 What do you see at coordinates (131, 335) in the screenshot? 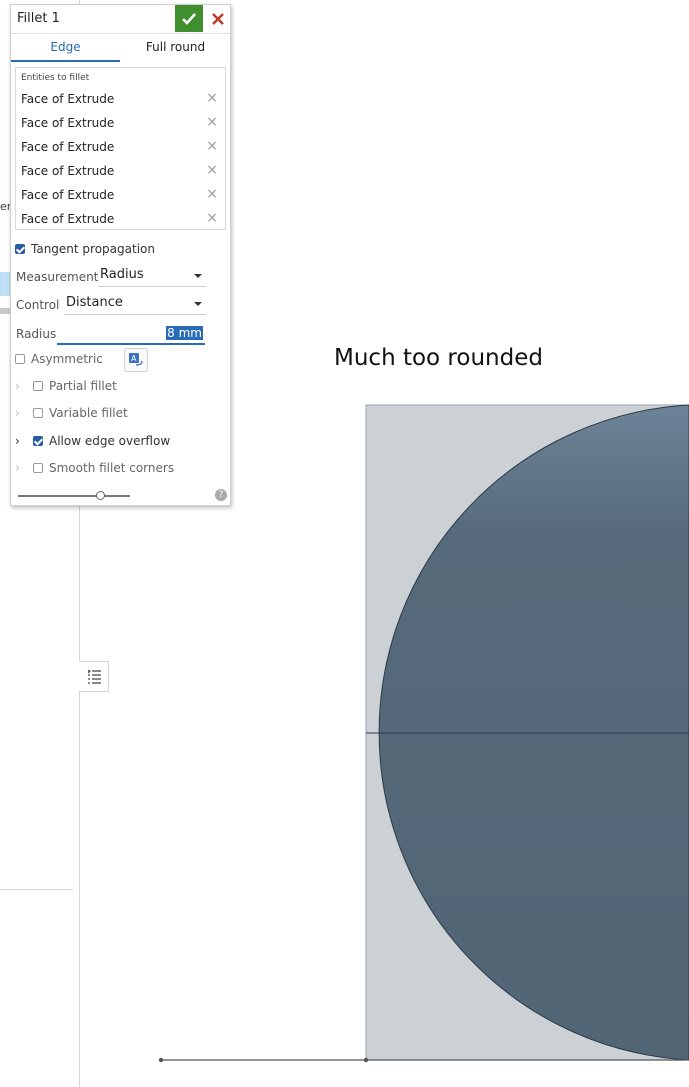
I see `radius-input: 8 mm` at bounding box center [131, 335].